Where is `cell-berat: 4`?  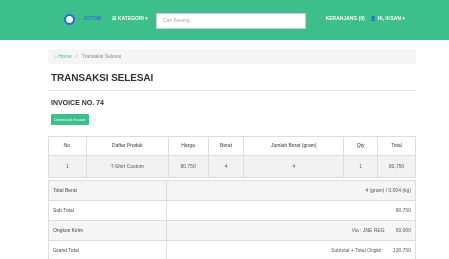 cell-berat: 4 is located at coordinates (226, 166).